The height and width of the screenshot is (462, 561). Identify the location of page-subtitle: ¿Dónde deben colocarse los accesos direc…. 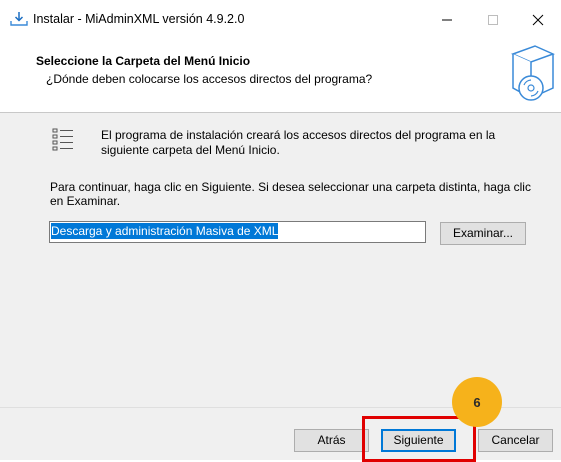
(209, 79).